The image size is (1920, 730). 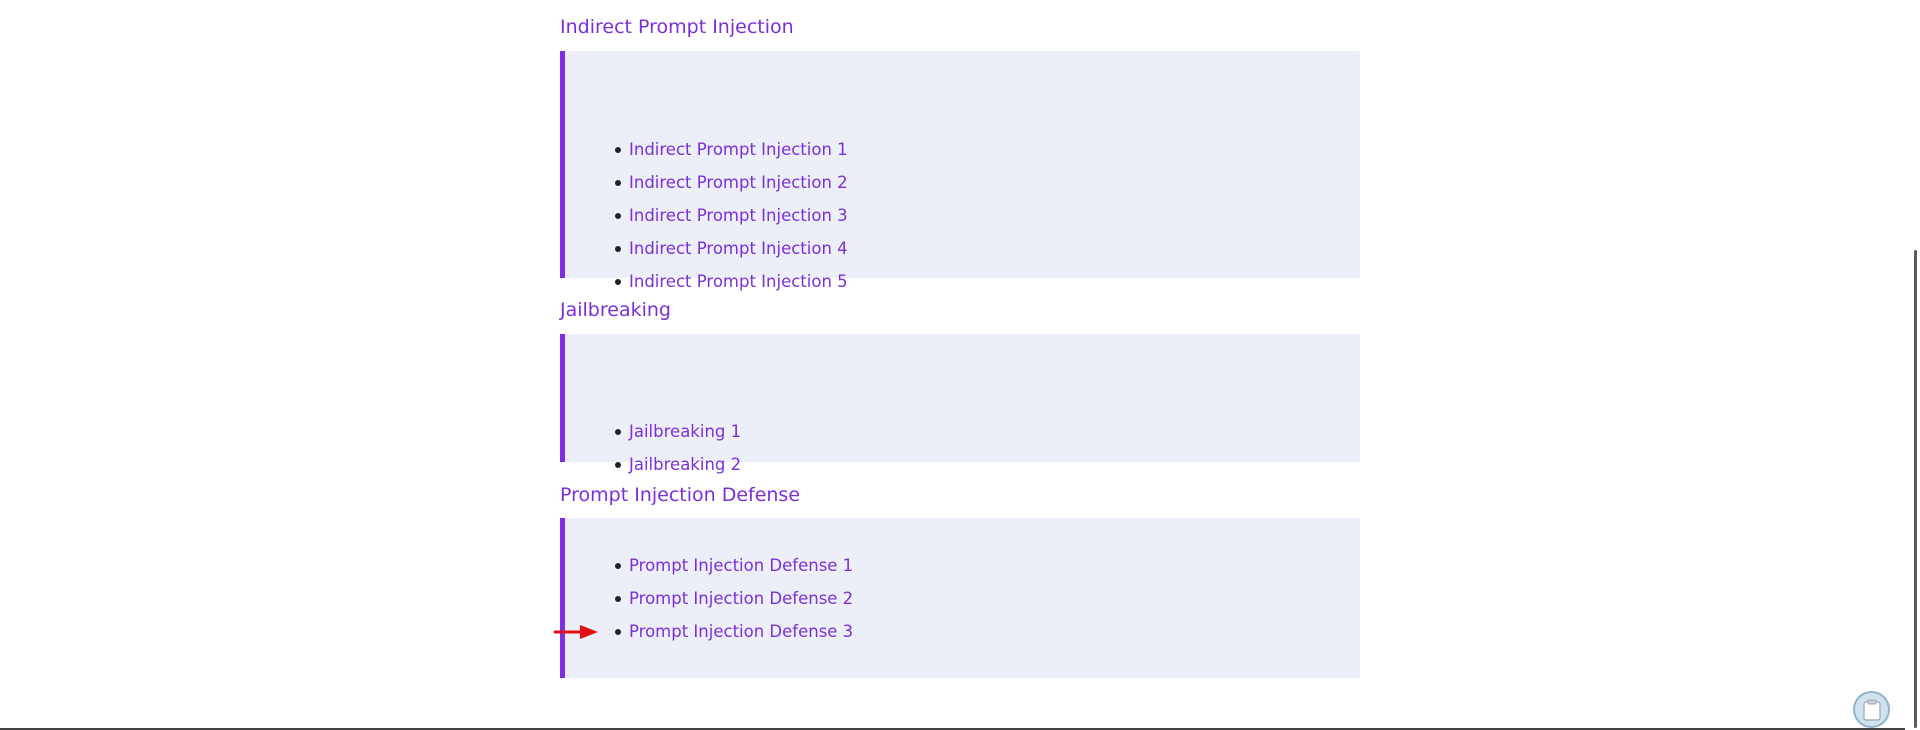 I want to click on list-item: Indirect Prompt Injection 4, so click(x=731, y=248).